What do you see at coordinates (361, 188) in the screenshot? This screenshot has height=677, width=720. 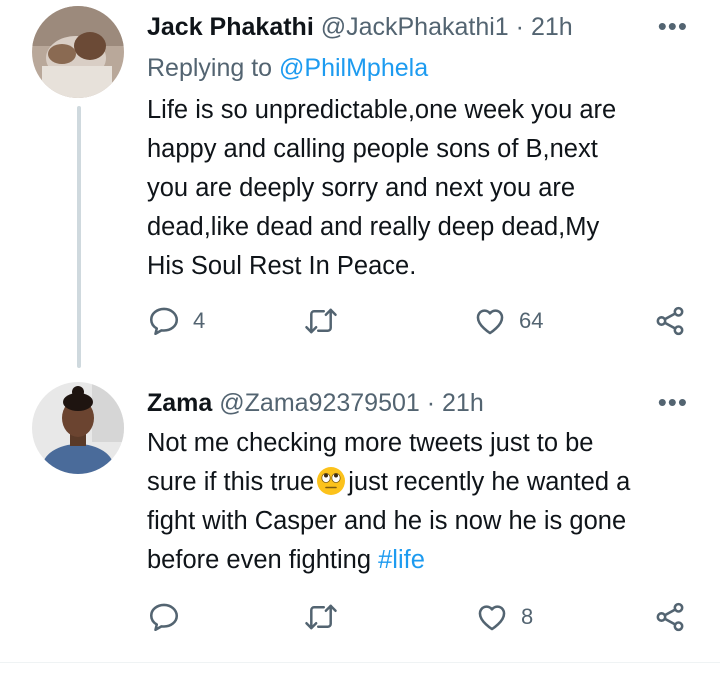 I see `tweet-text-line: you are deeply sorry and next you are` at bounding box center [361, 188].